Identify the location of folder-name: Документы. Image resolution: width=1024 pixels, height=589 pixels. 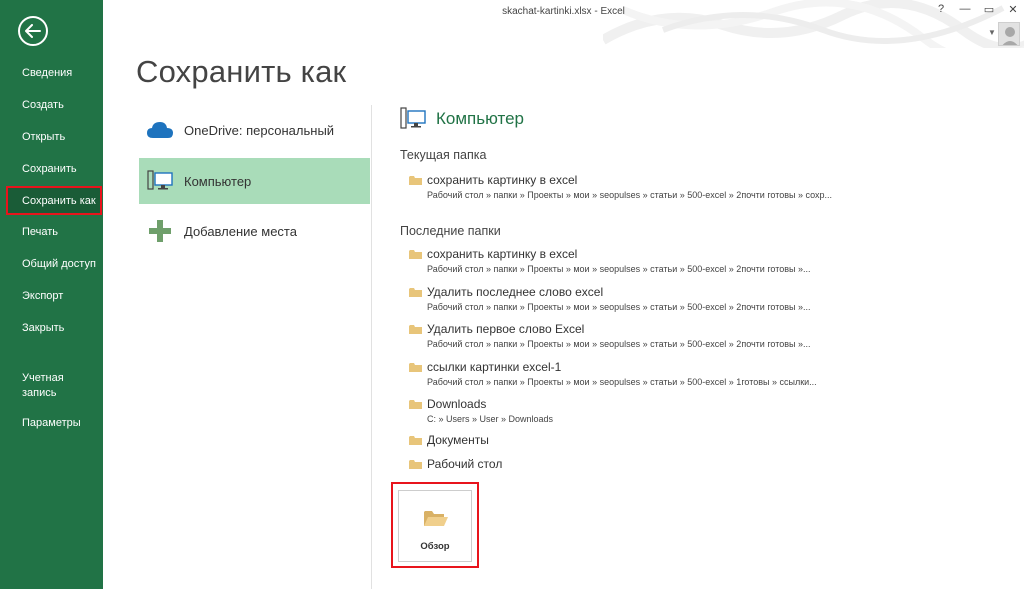
(458, 440).